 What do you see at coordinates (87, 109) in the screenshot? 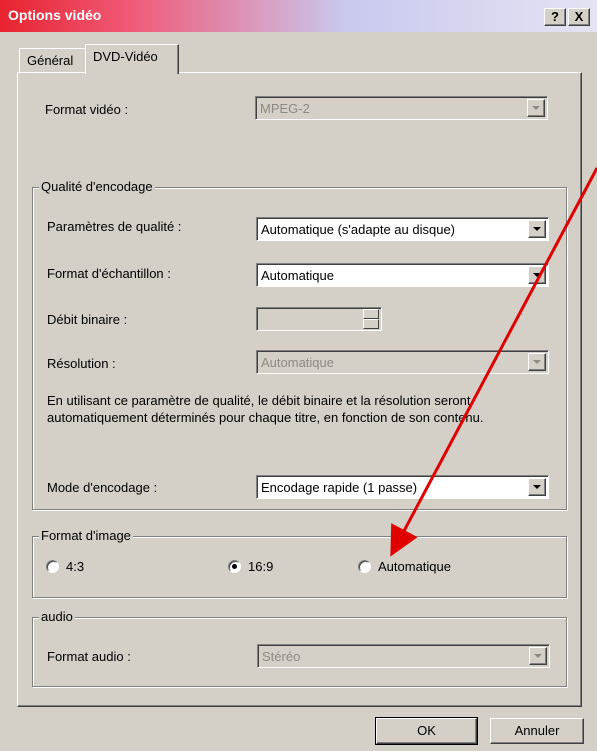
I see `video-format-label: Format vidéo :` at bounding box center [87, 109].